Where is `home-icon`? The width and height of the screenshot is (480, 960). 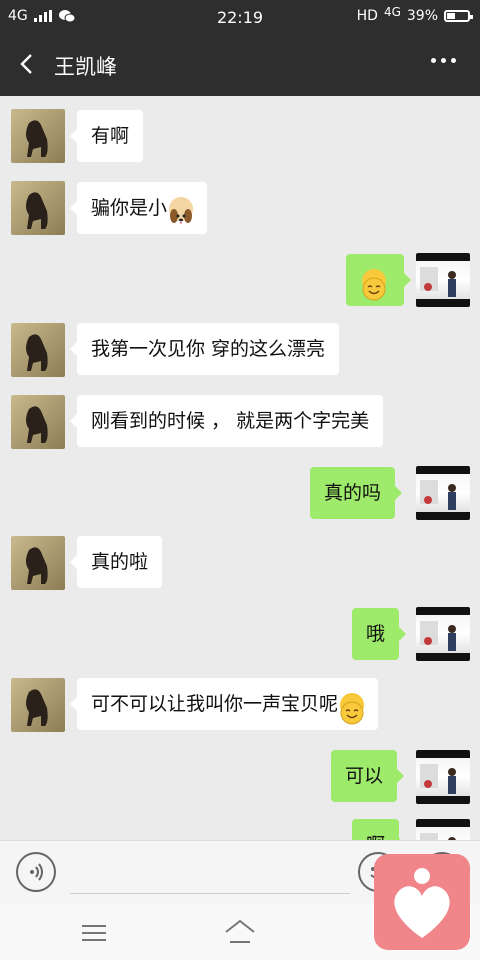 home-icon is located at coordinates (240, 932).